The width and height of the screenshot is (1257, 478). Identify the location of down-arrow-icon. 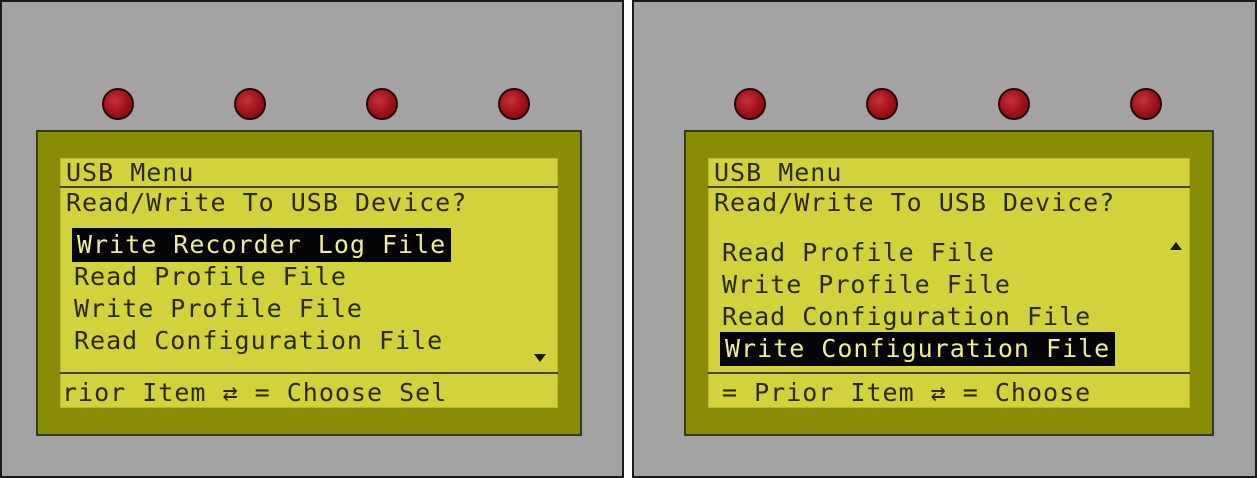
(540, 358).